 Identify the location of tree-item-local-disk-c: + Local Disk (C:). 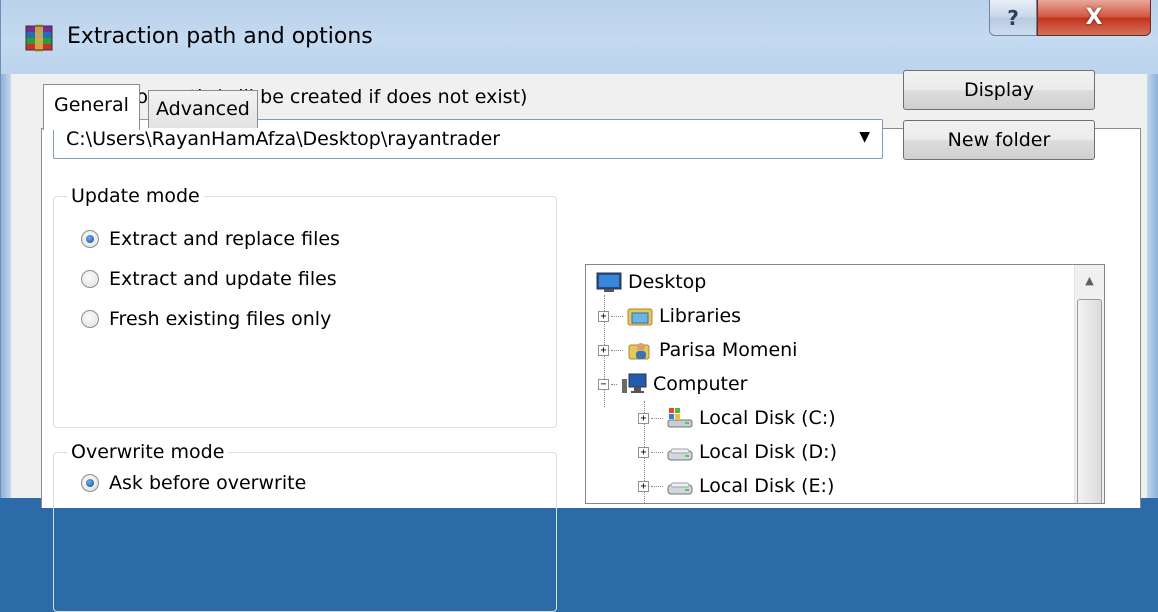
(737, 418).